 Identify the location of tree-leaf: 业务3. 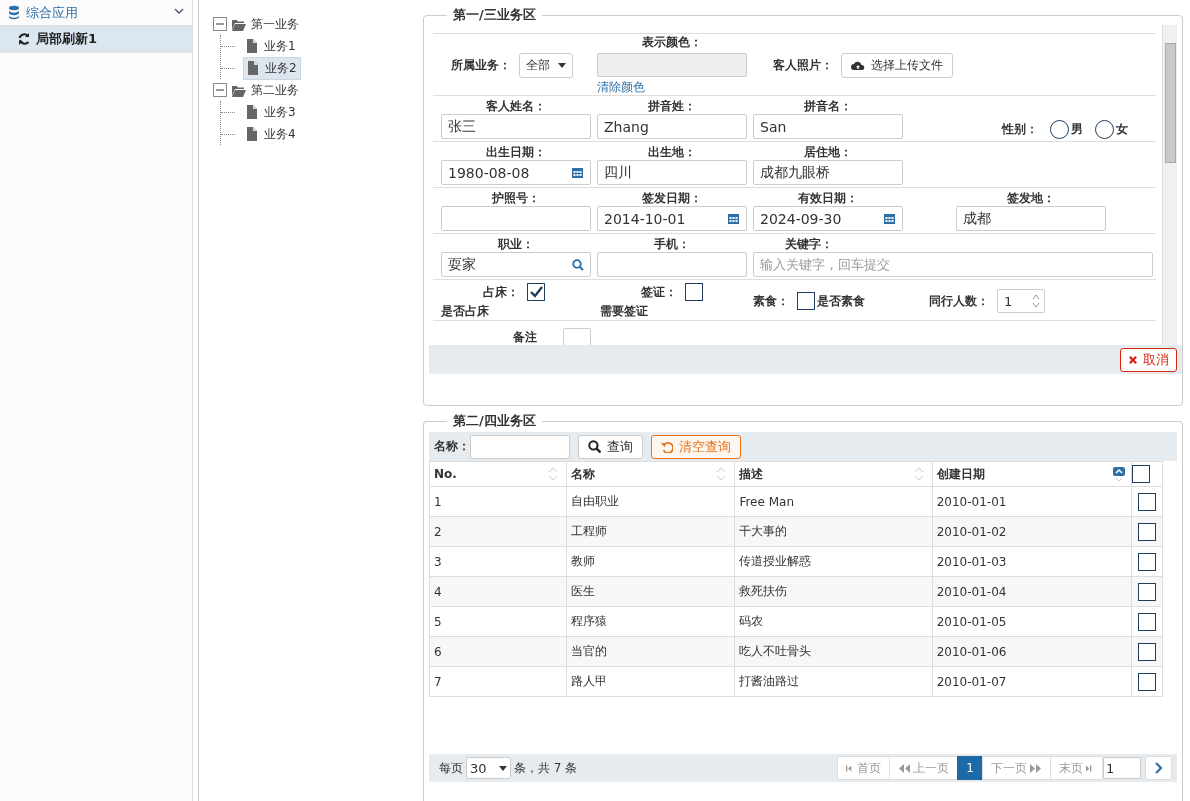
(271, 112).